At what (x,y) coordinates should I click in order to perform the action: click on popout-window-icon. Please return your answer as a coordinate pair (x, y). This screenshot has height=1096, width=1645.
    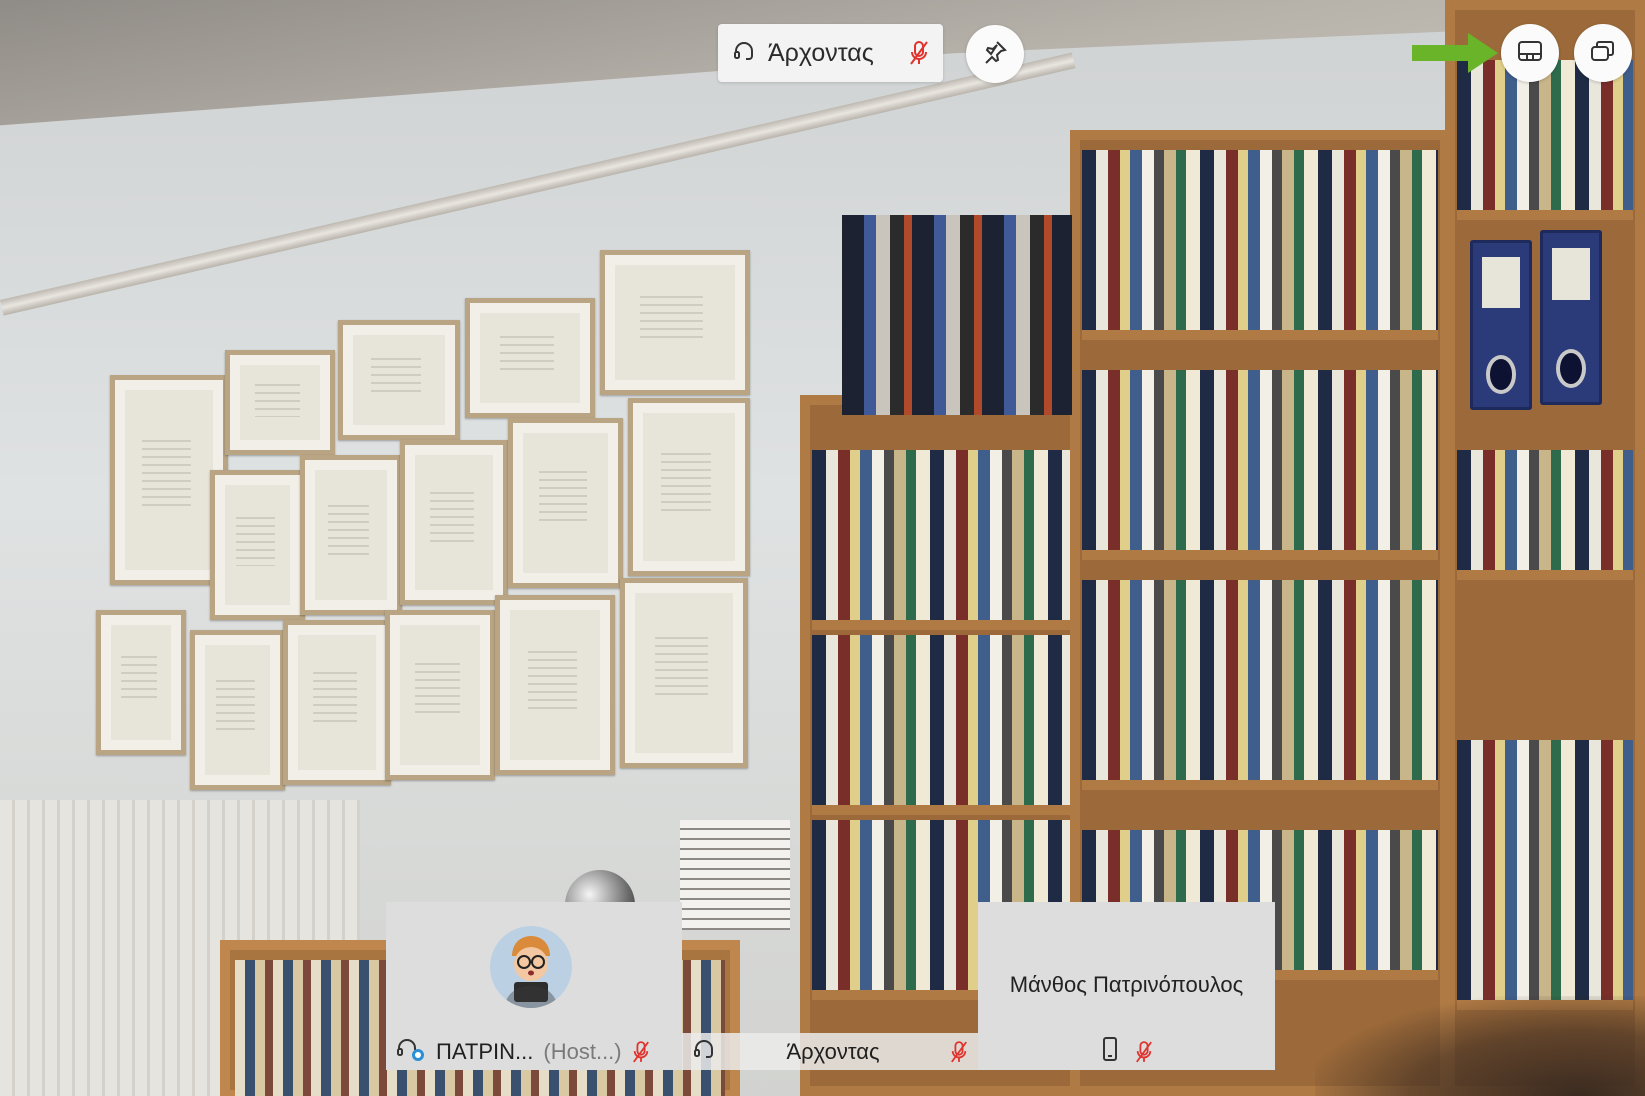
    Looking at the image, I should click on (1603, 53).